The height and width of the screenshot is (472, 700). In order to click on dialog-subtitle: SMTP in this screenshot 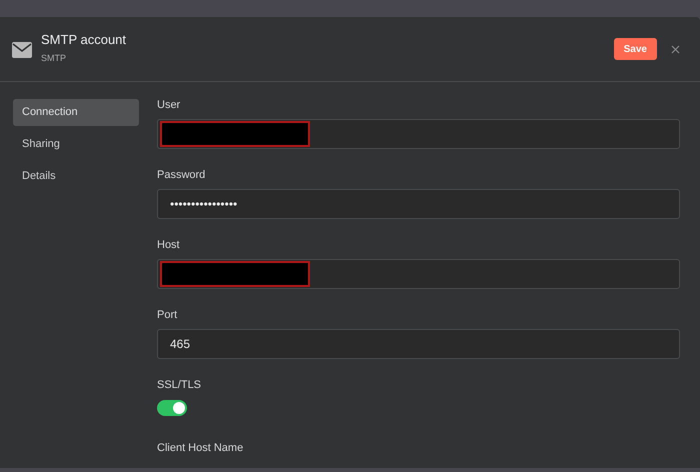, I will do `click(54, 58)`.